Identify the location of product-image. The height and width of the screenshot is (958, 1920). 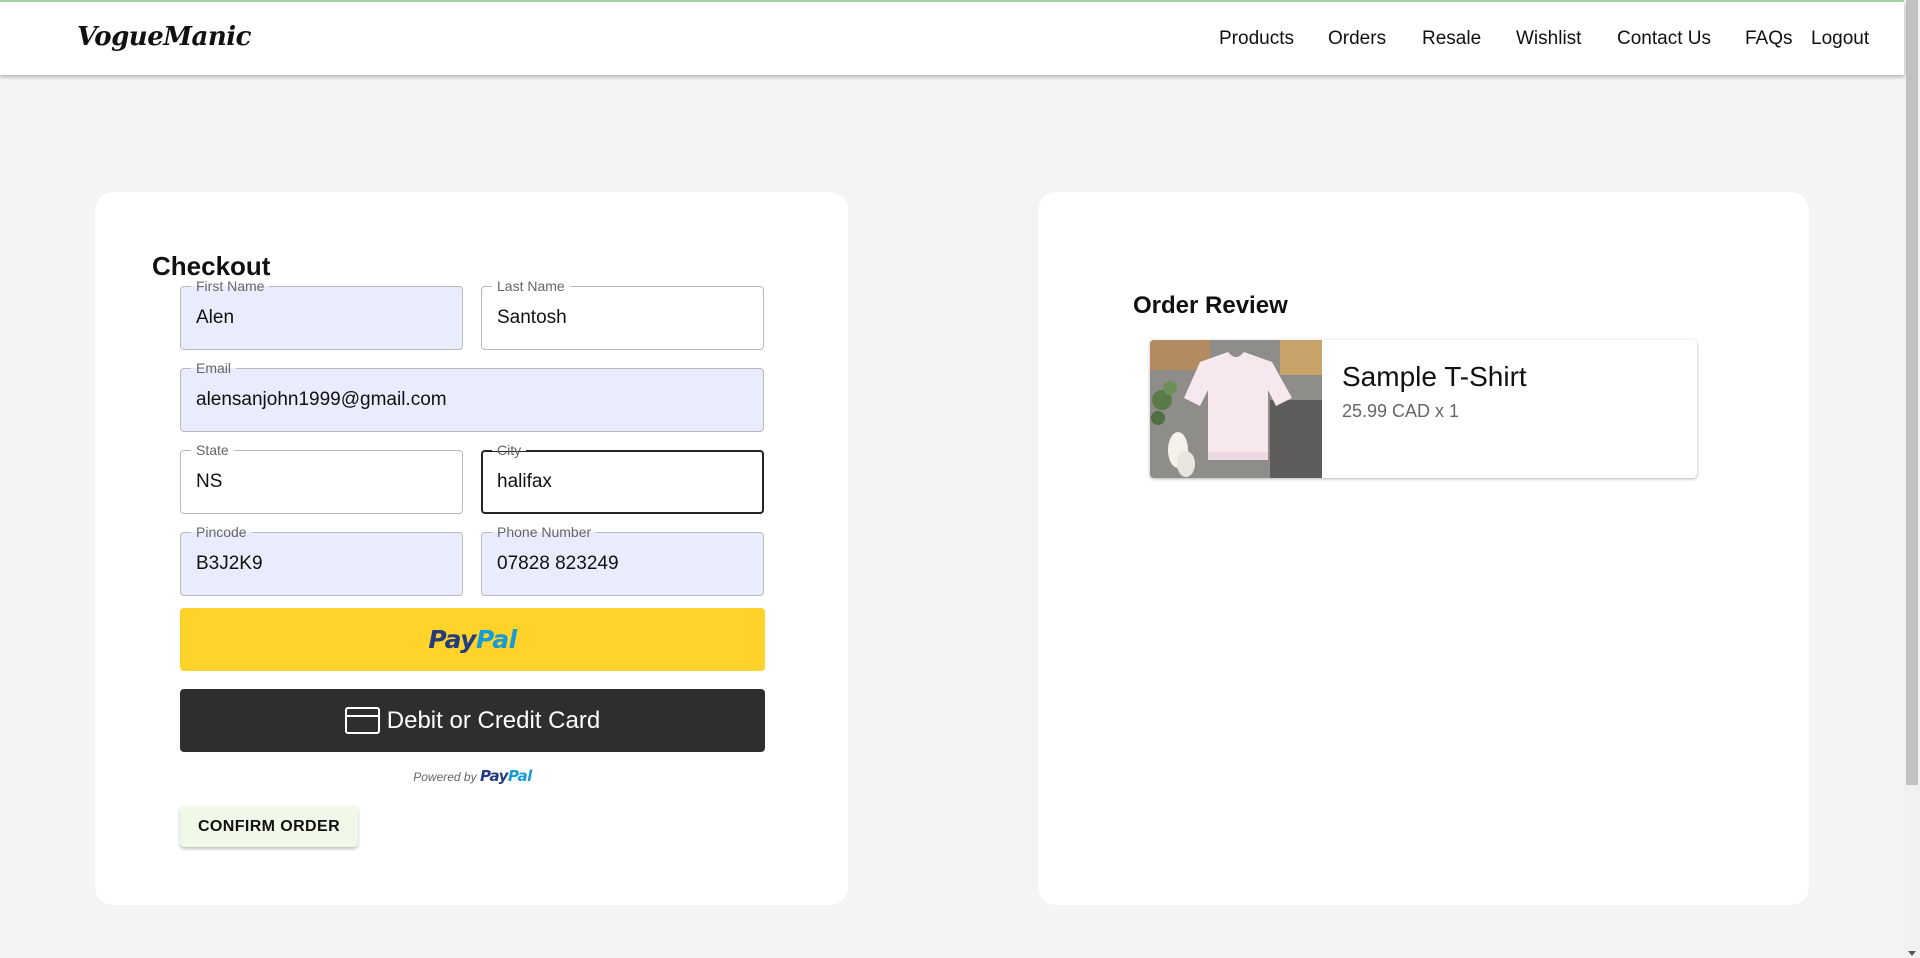
(1236, 409).